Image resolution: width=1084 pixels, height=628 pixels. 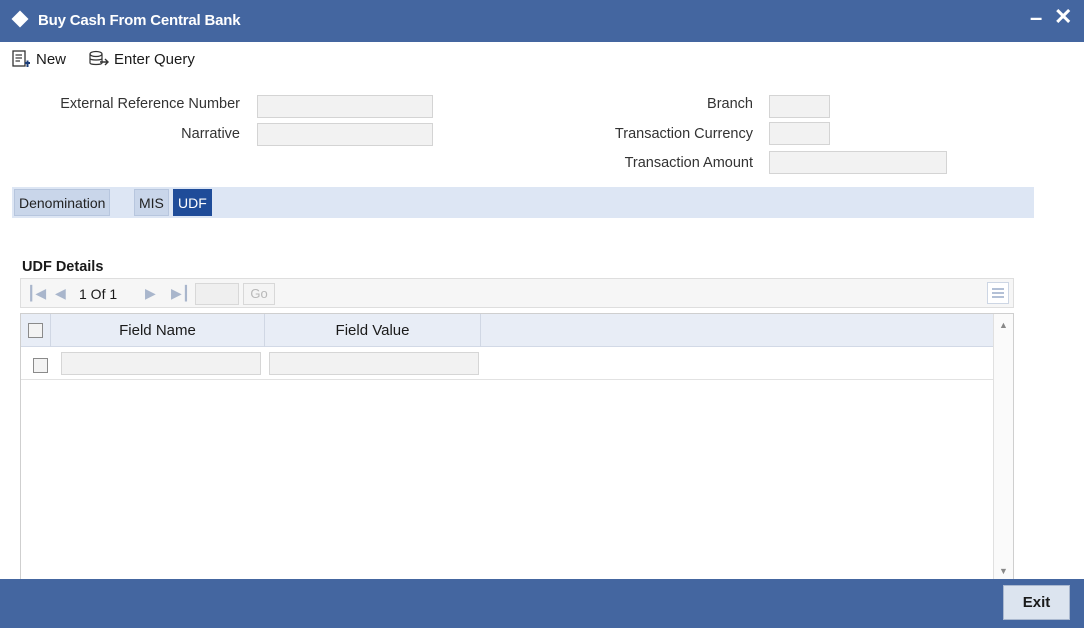 What do you see at coordinates (259, 294) in the screenshot?
I see `go-button: Go` at bounding box center [259, 294].